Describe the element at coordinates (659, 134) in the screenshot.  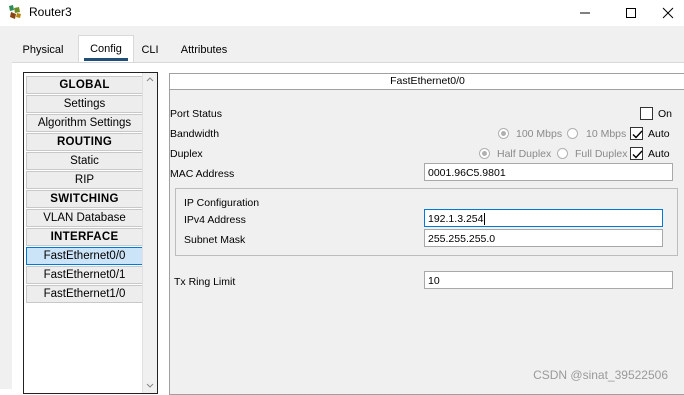
I see `bandwidth-auto-label: Auto` at that location.